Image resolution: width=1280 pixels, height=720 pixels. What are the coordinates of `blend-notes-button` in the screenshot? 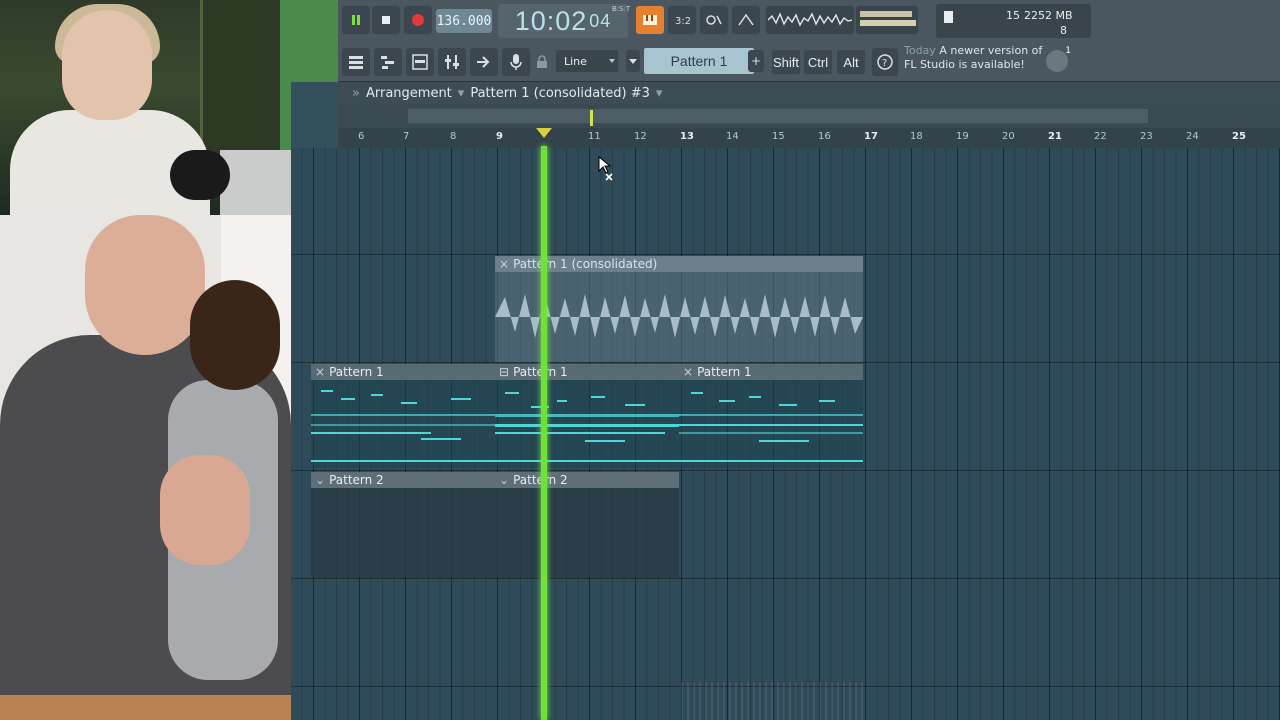 It's located at (746, 20).